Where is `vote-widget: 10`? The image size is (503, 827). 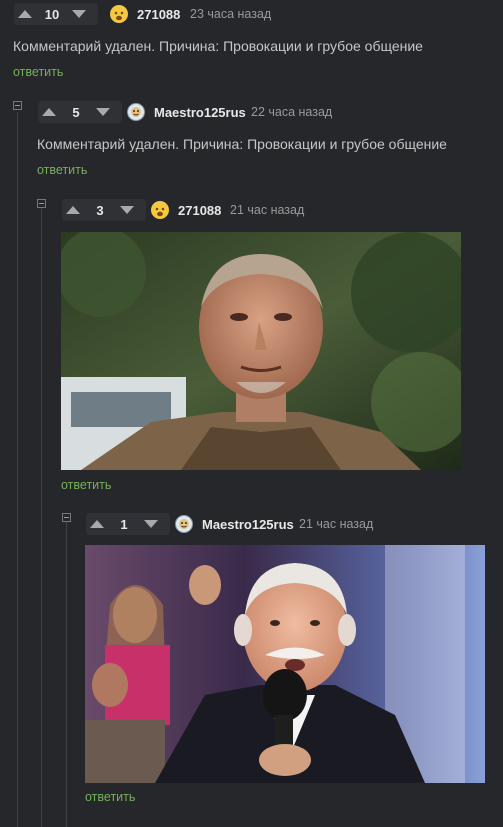 vote-widget: 10 is located at coordinates (56, 14).